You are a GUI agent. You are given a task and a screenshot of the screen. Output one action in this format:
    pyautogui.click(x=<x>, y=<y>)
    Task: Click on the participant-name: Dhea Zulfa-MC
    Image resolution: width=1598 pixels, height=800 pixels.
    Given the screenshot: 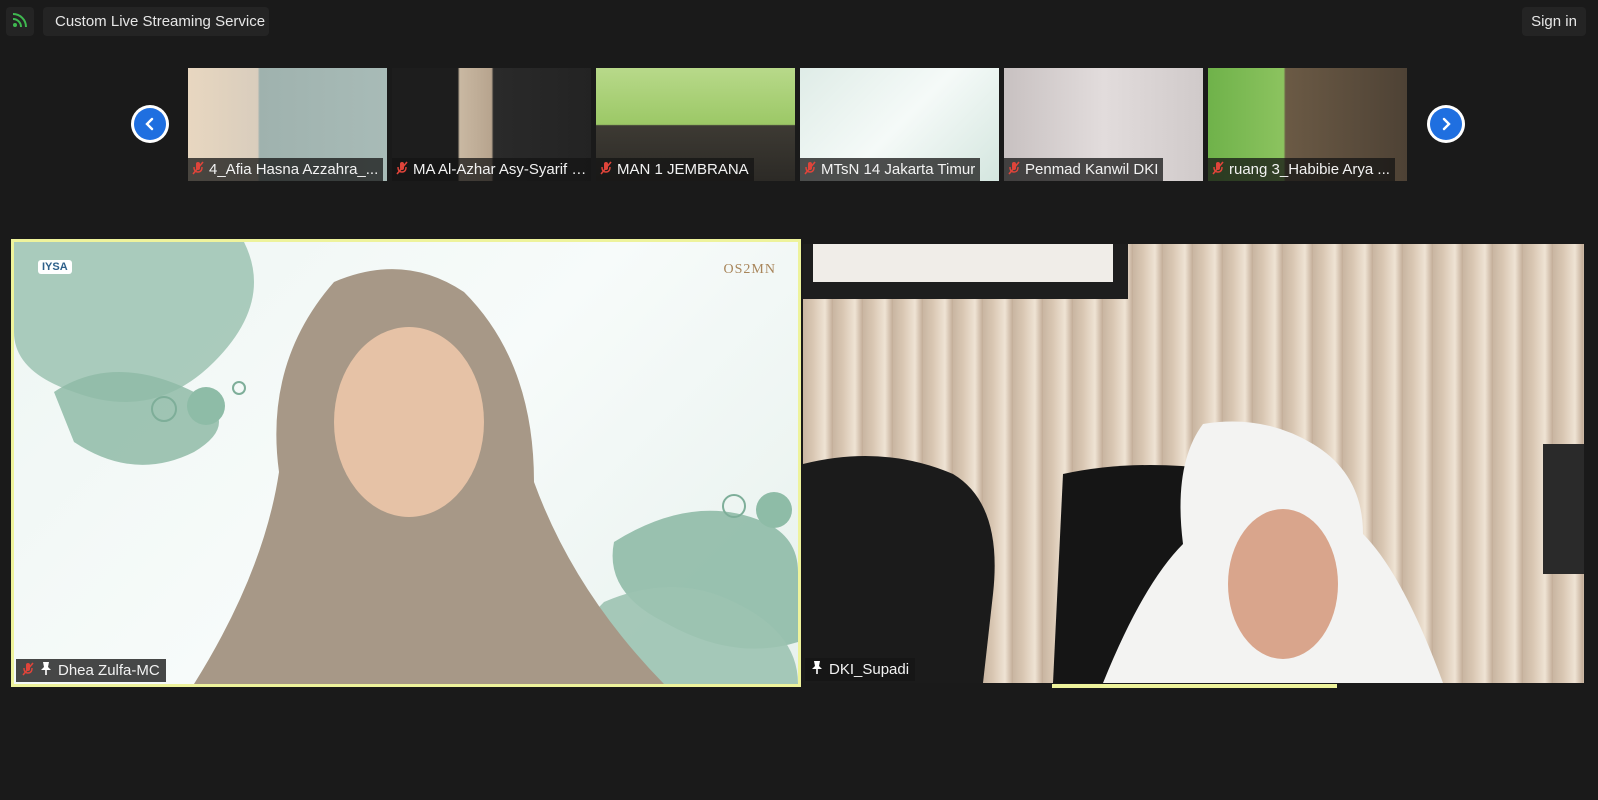 What is the action you would take?
    pyautogui.click(x=109, y=670)
    